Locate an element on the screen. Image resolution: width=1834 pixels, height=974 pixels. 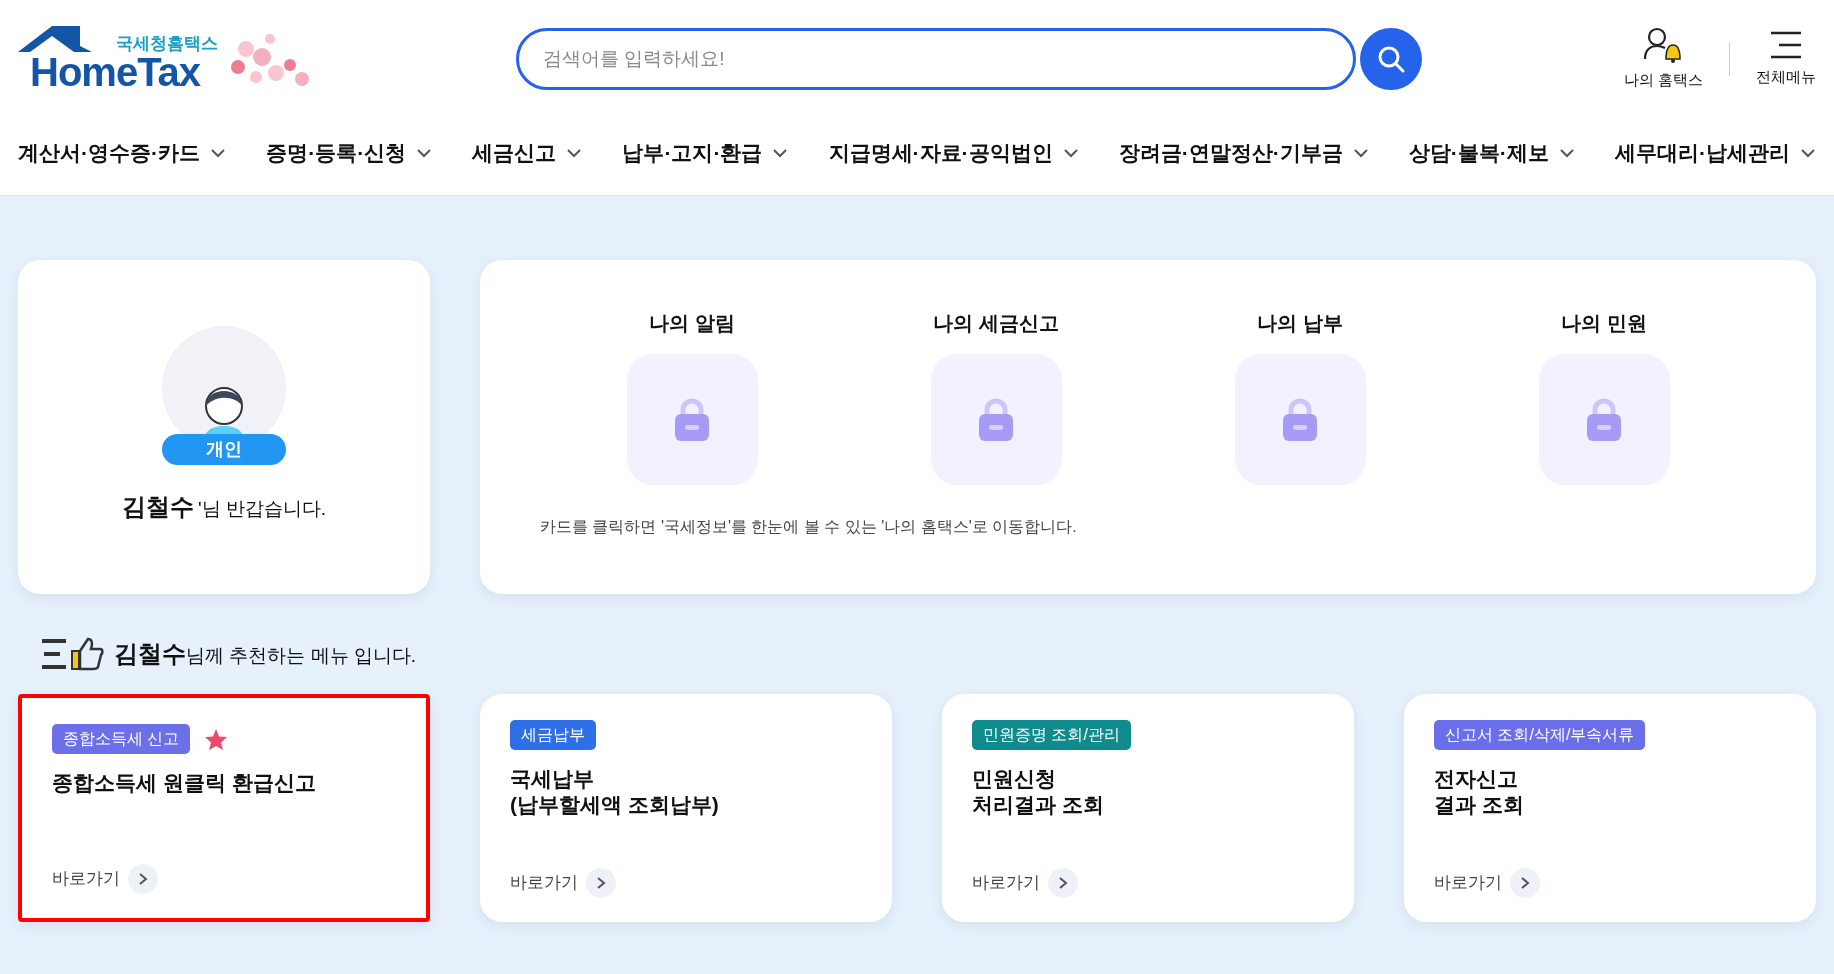
nav-menu-item: 납부·고지·환급 is located at coordinates (705, 153).